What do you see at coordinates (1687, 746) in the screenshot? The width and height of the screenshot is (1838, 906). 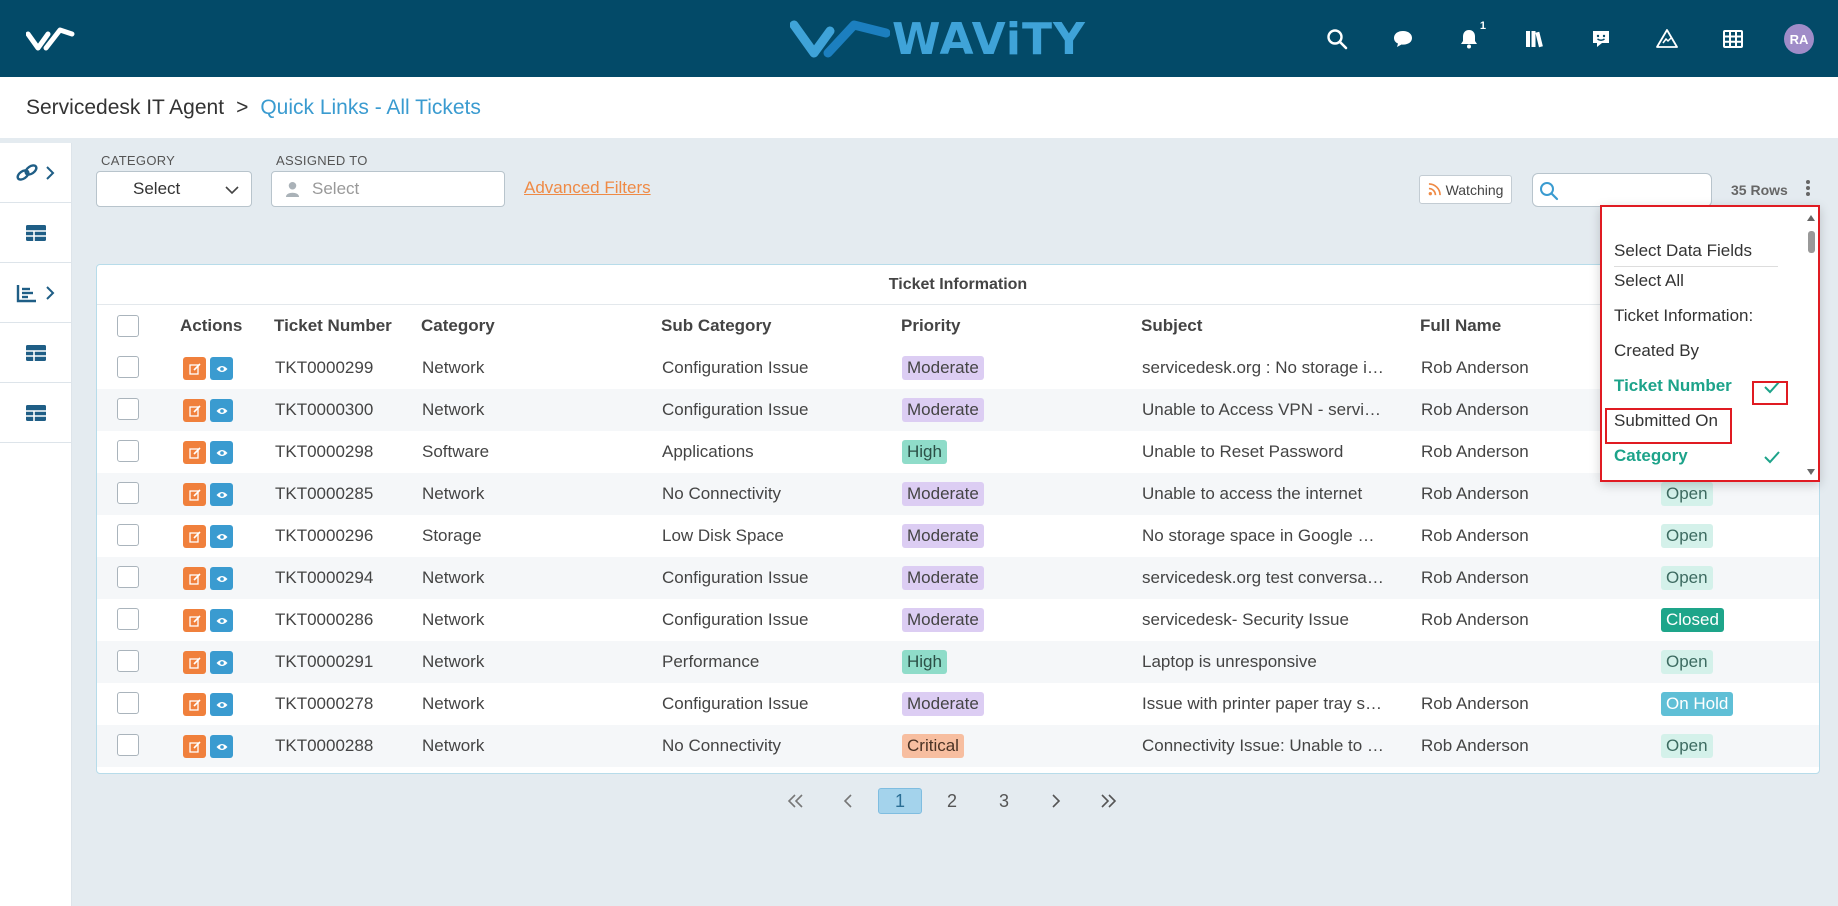 I see `status-cell: Open` at bounding box center [1687, 746].